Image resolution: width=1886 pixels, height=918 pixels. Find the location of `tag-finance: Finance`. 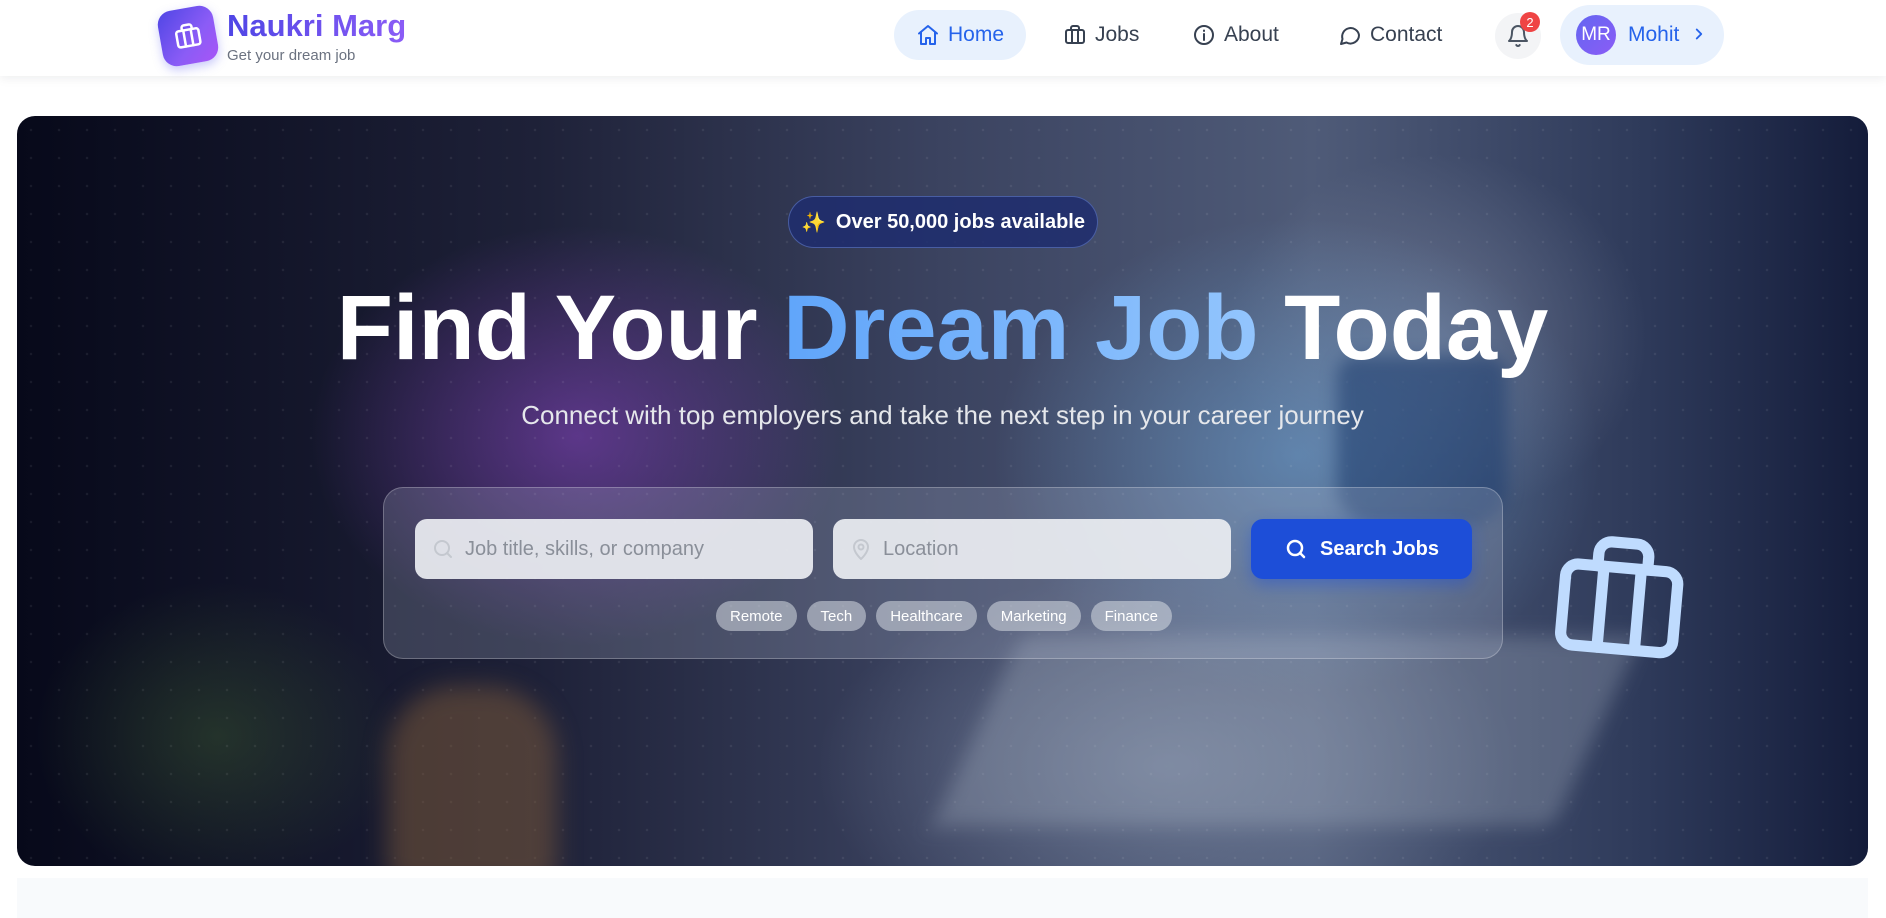

tag-finance: Finance is located at coordinates (1131, 616).